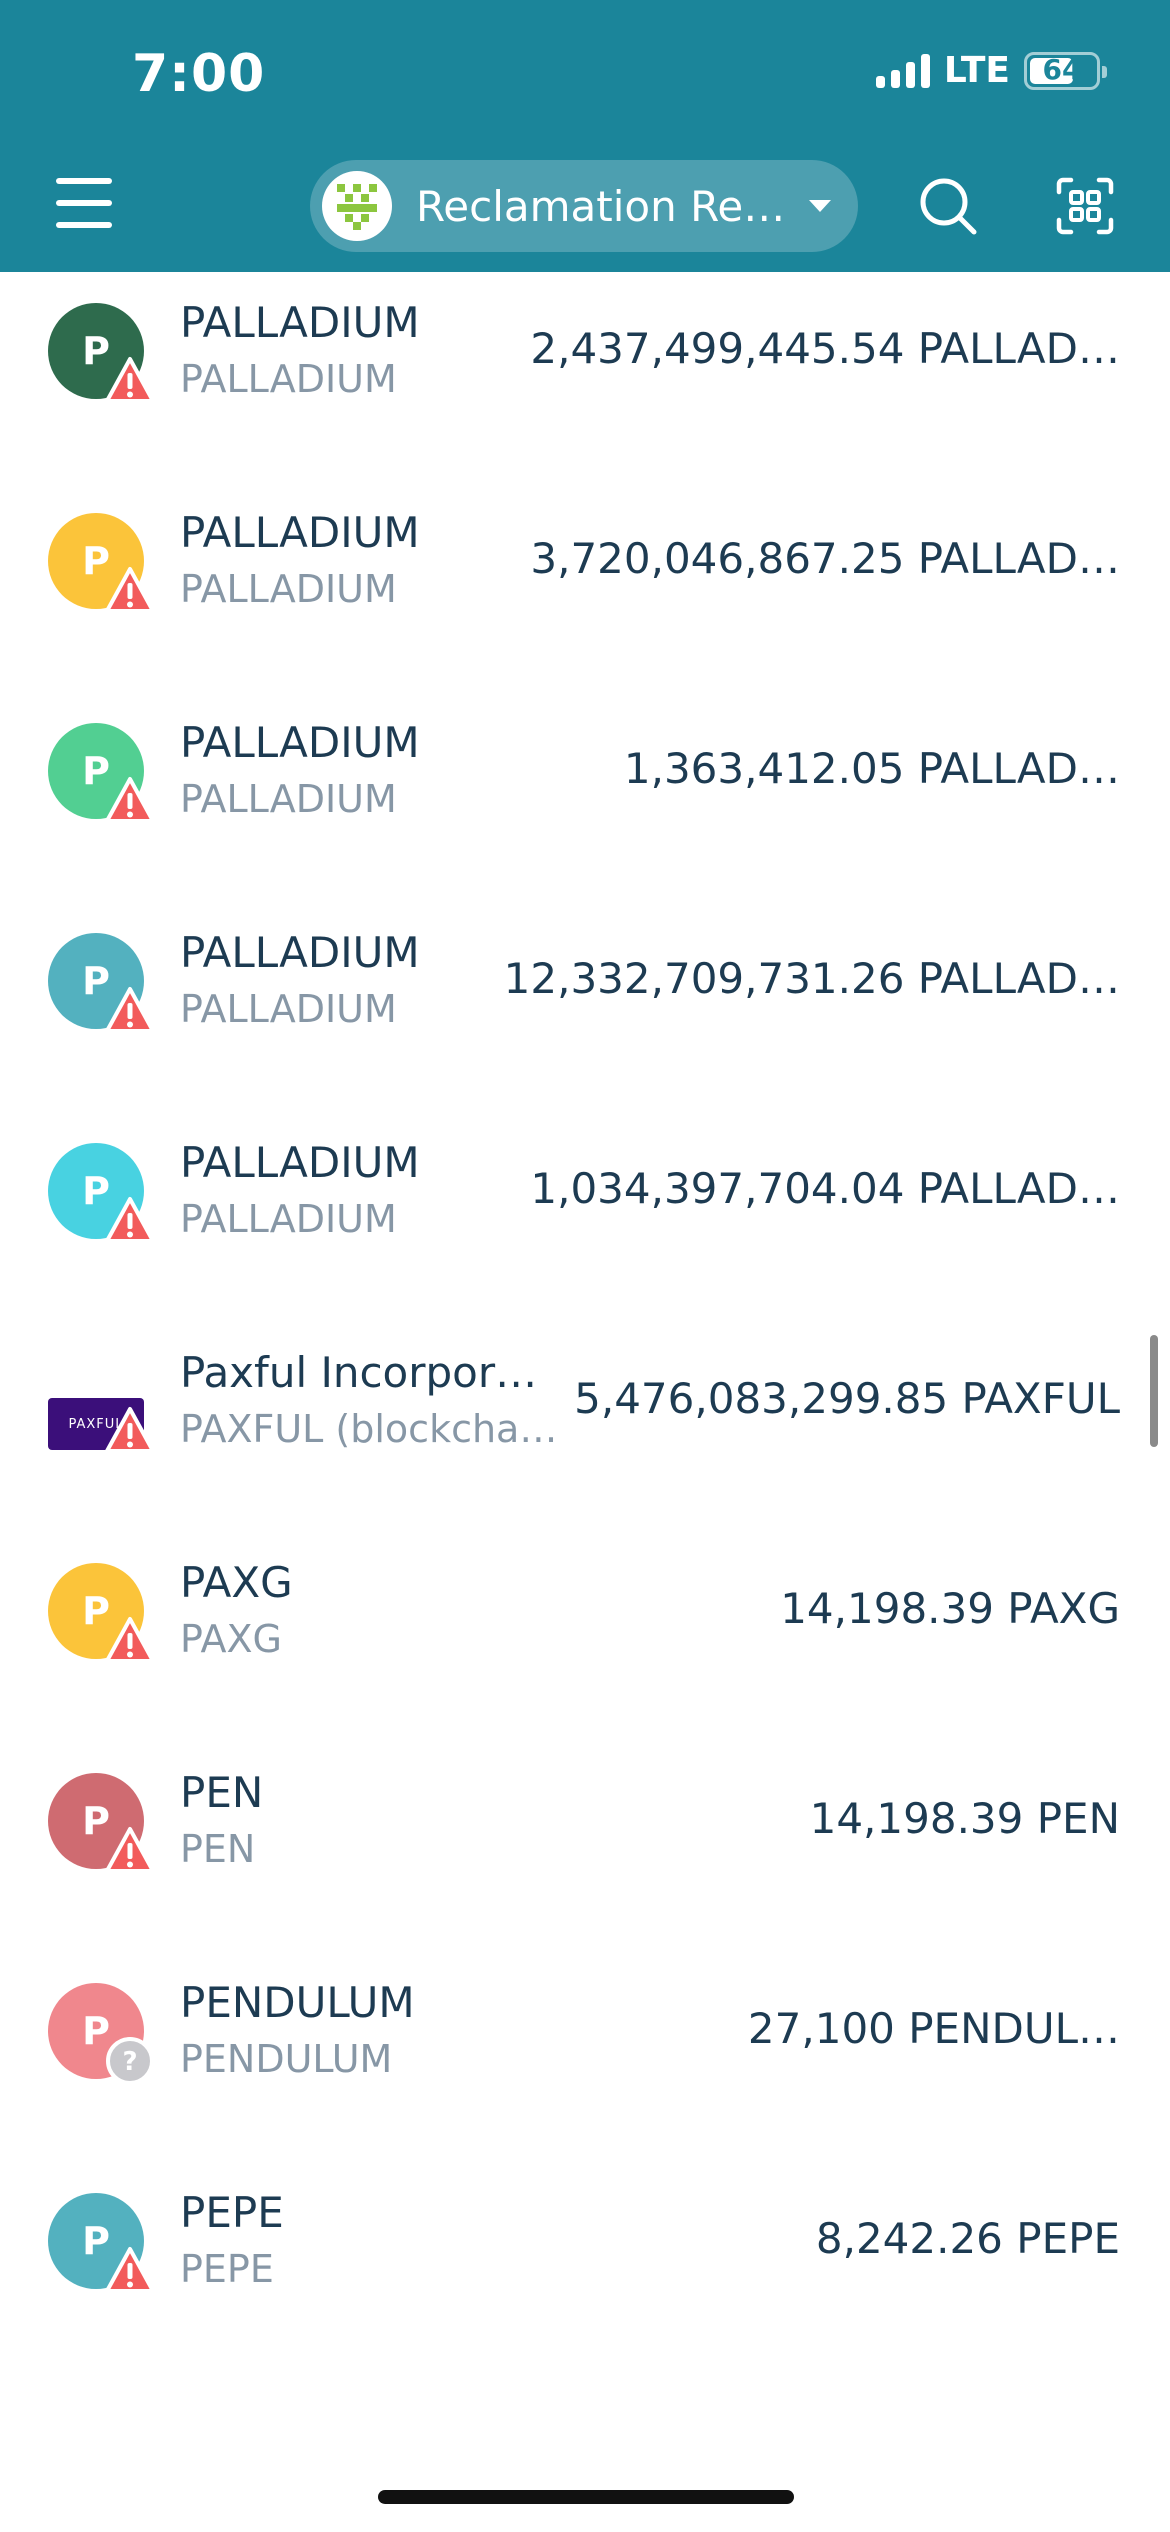 The width and height of the screenshot is (1170, 2532). I want to click on token-names: PENDULUM PENDULUM, so click(370, 2029).